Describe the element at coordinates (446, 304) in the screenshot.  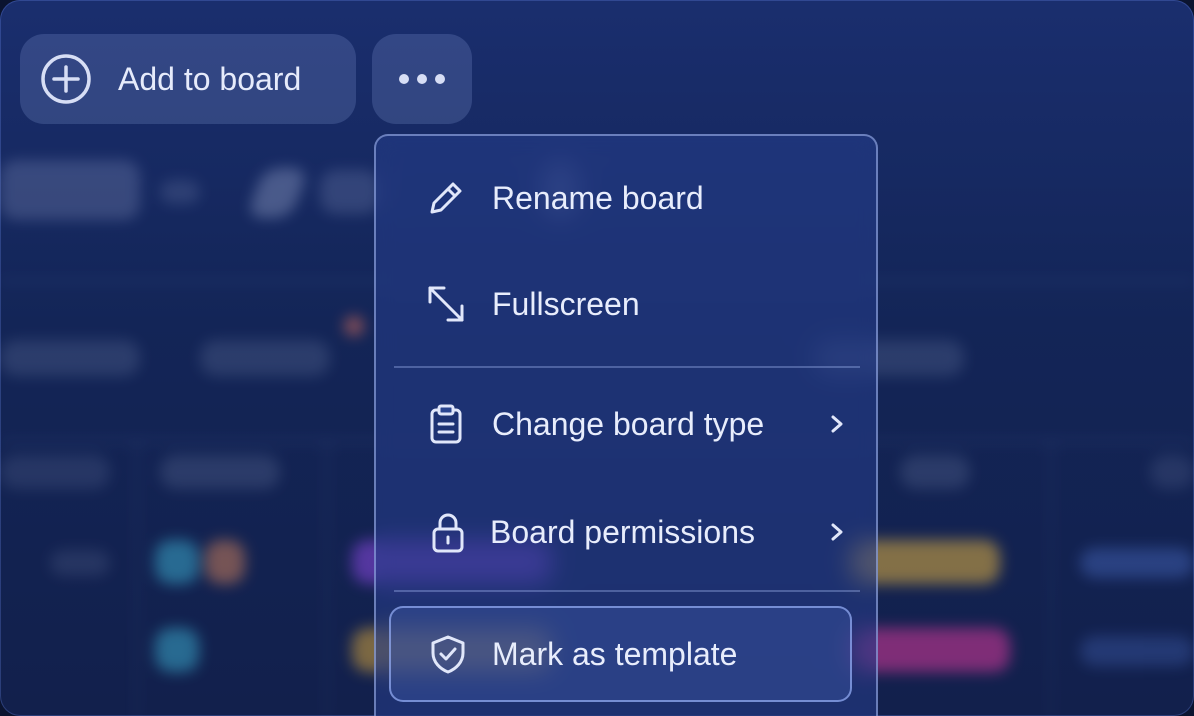
I see `expand-diagonal-icon` at that location.